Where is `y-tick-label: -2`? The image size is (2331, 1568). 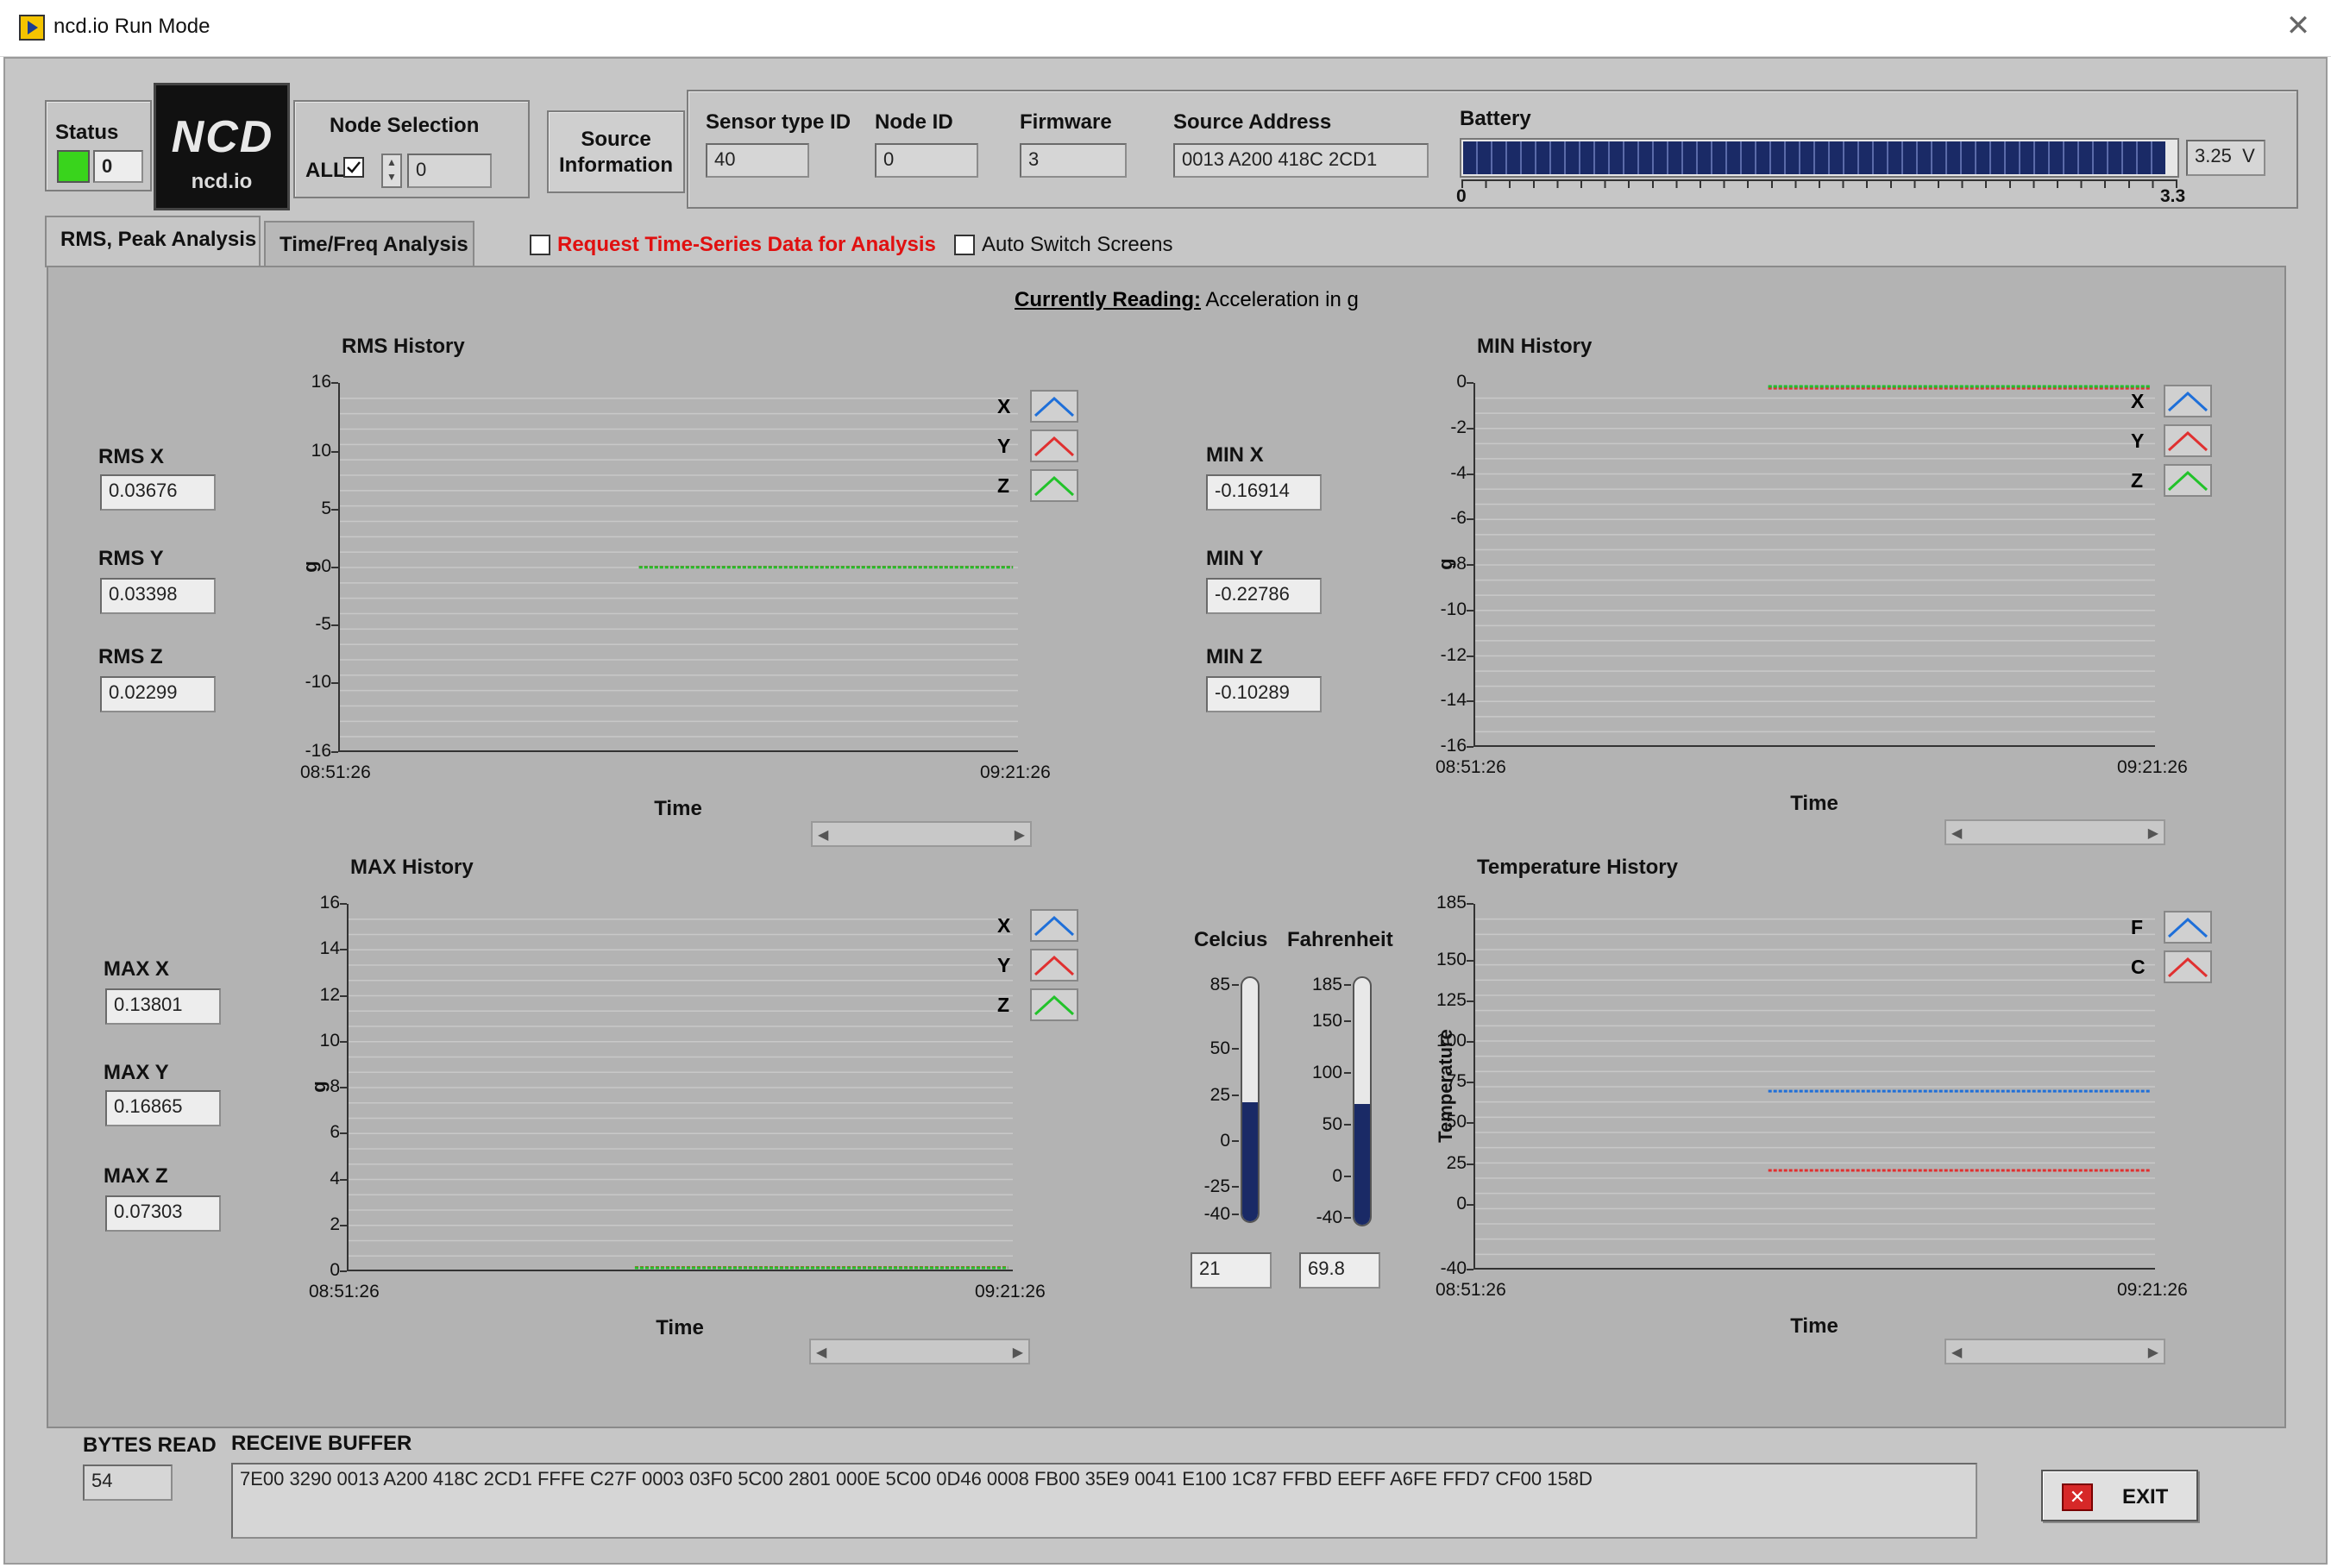 y-tick-label: -2 is located at coordinates (1458, 427).